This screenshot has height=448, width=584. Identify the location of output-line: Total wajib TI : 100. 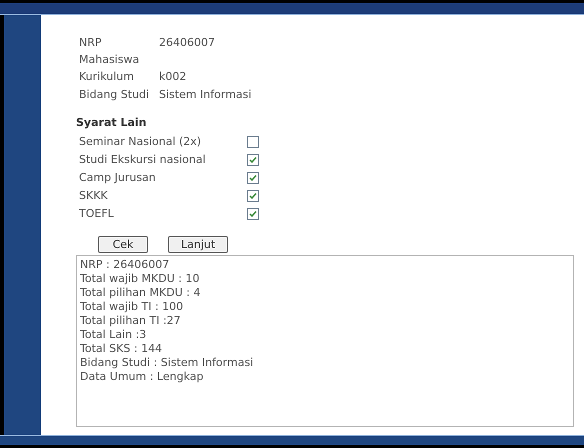
(132, 307).